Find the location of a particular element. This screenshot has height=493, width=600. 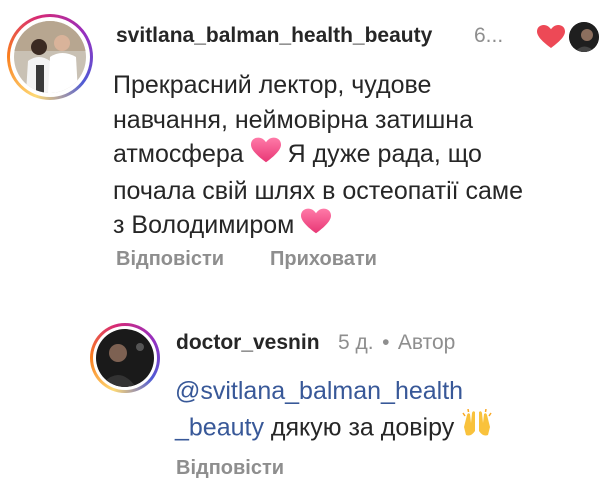

commenter-username: svitlana_balman_health_beauty is located at coordinates (274, 36).